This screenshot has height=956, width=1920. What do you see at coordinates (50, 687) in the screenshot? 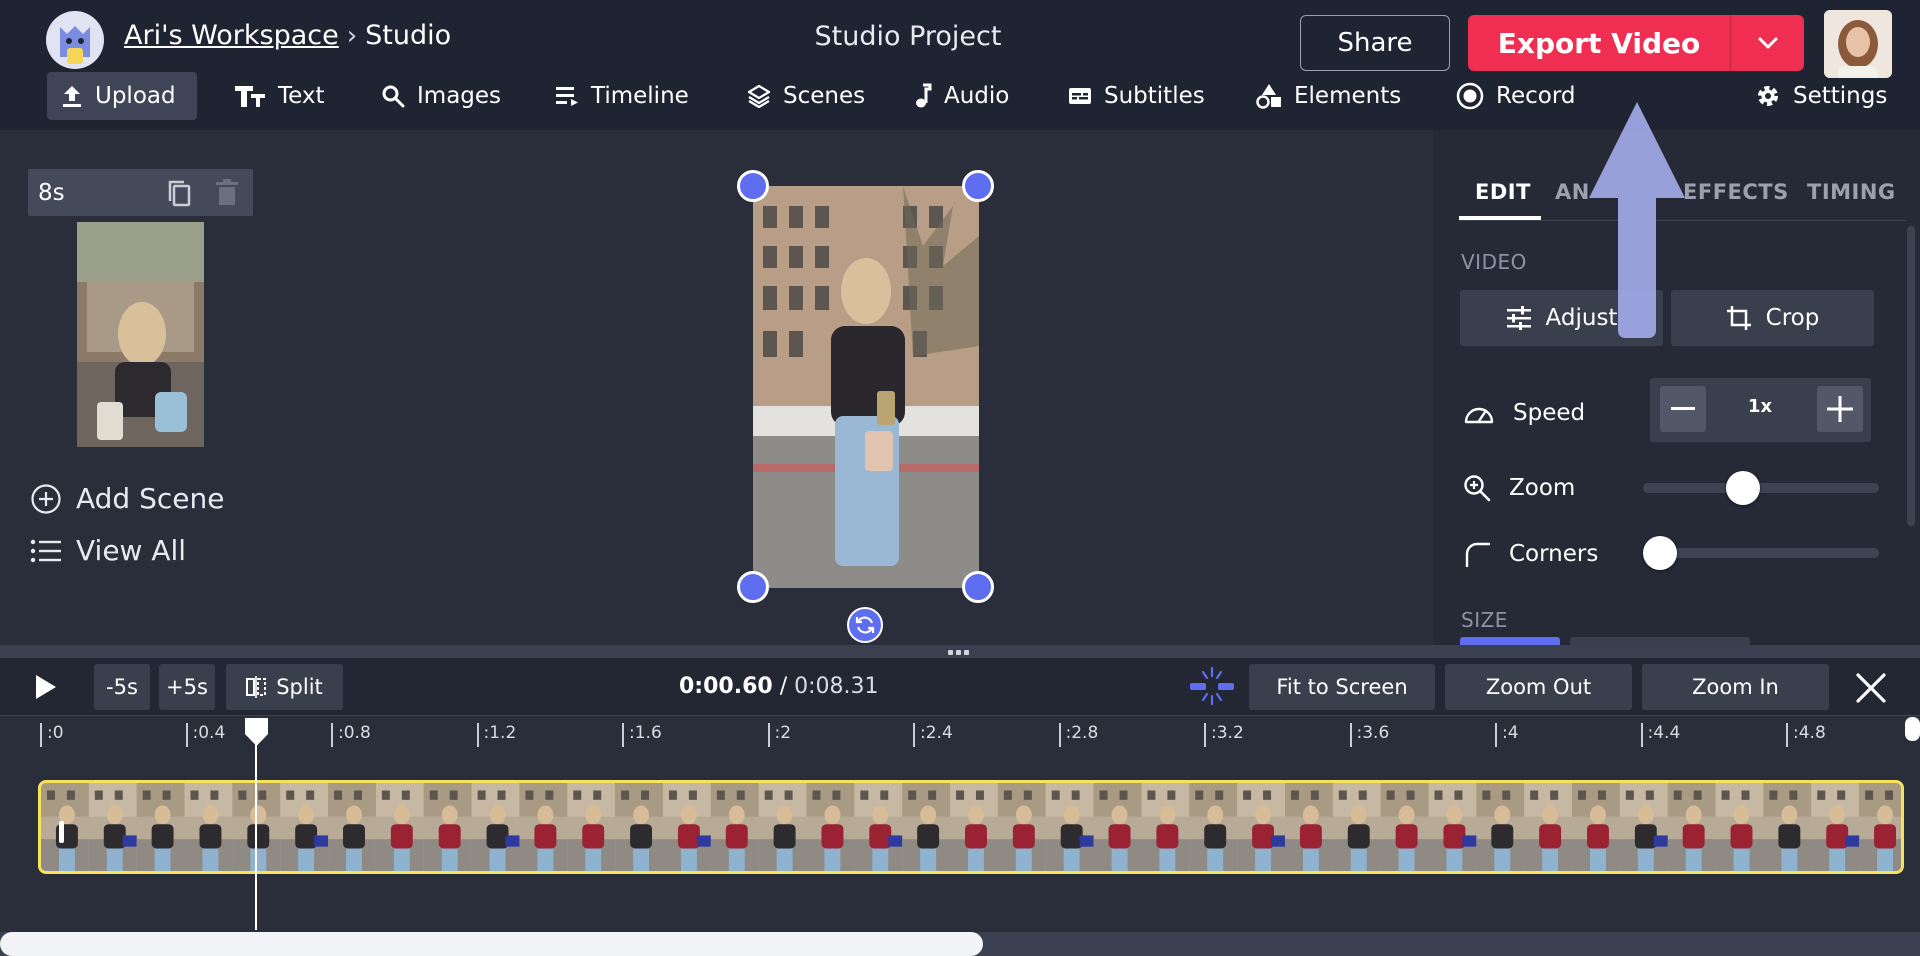
I see `play-button` at bounding box center [50, 687].